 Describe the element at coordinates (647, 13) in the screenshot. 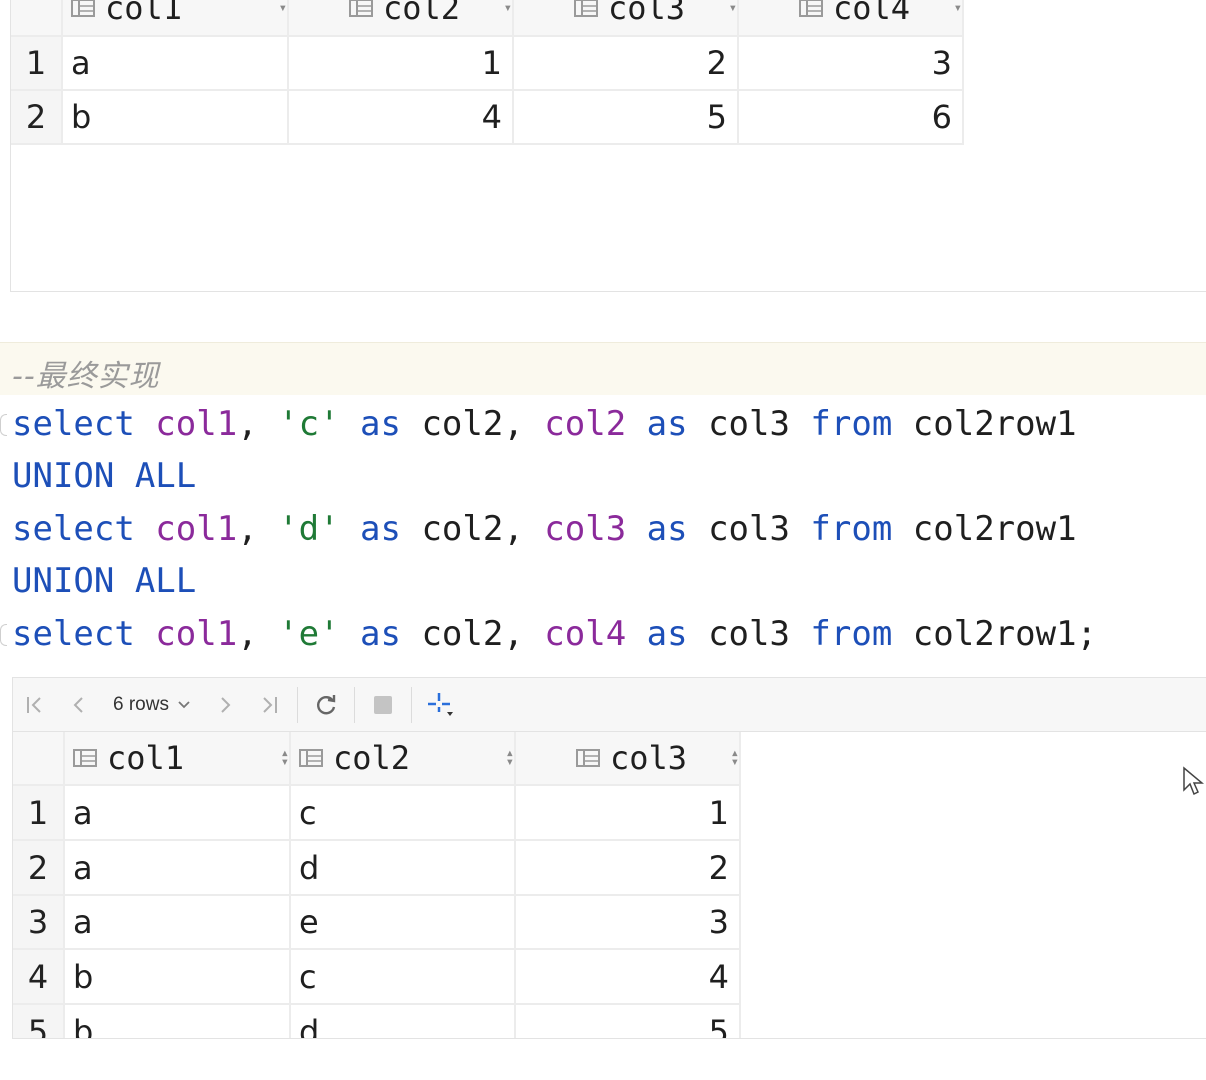

I see `column-header-label: col3` at that location.